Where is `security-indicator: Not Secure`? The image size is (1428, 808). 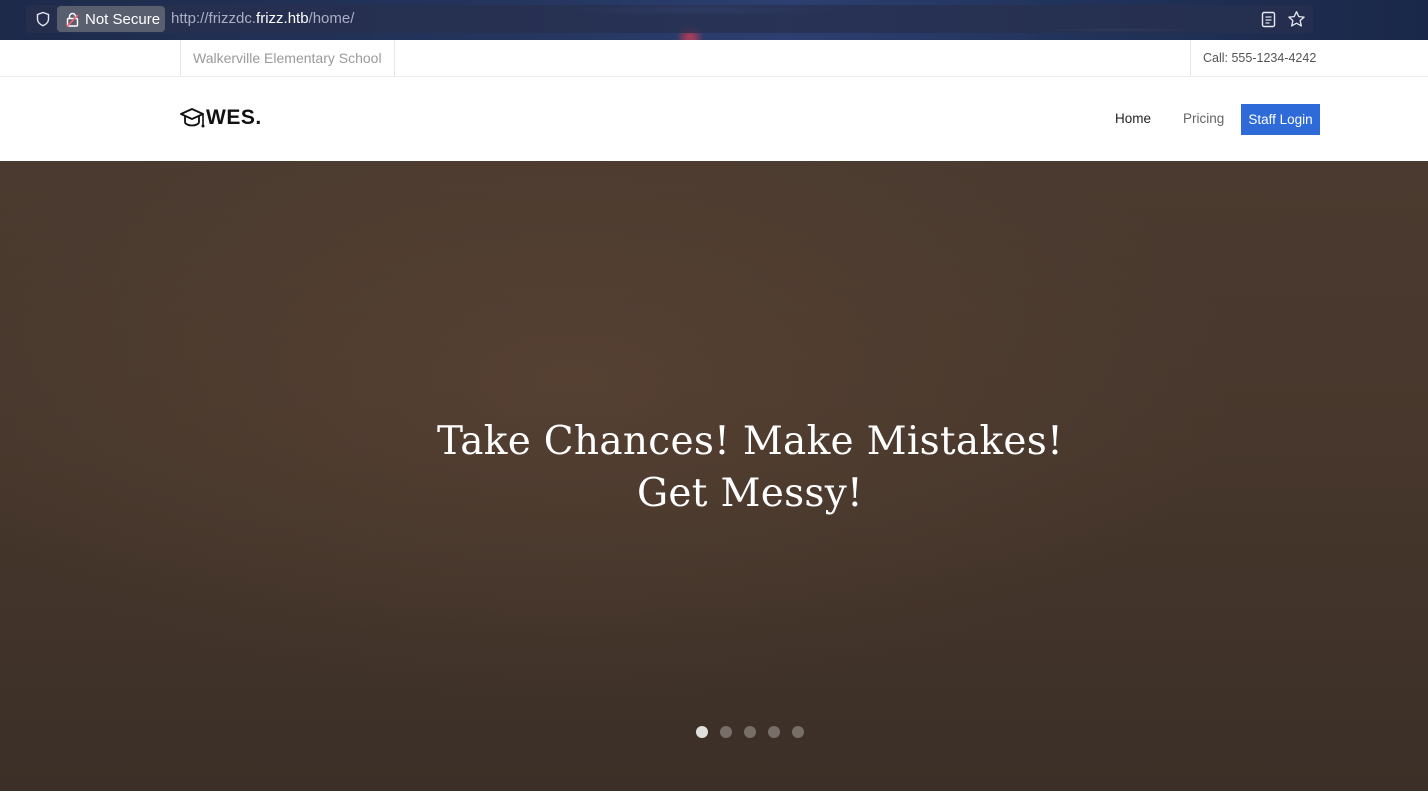 security-indicator: Not Secure is located at coordinates (111, 19).